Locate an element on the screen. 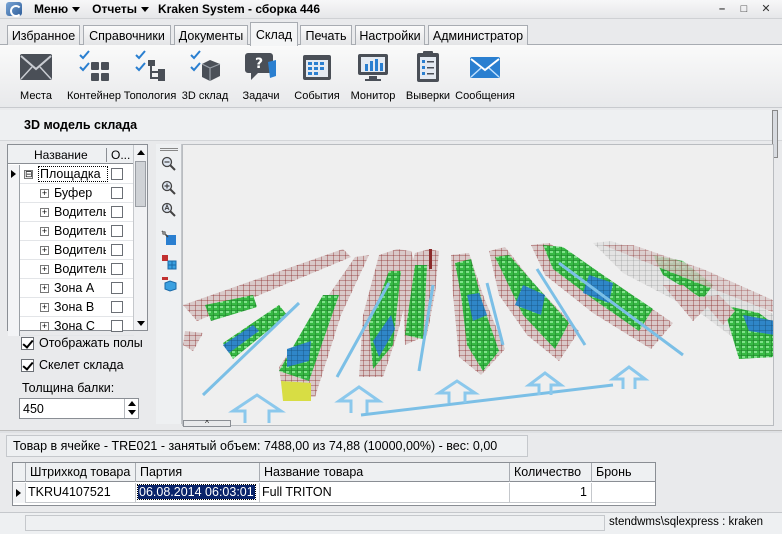  cell-quantity: 1 is located at coordinates (550, 493).